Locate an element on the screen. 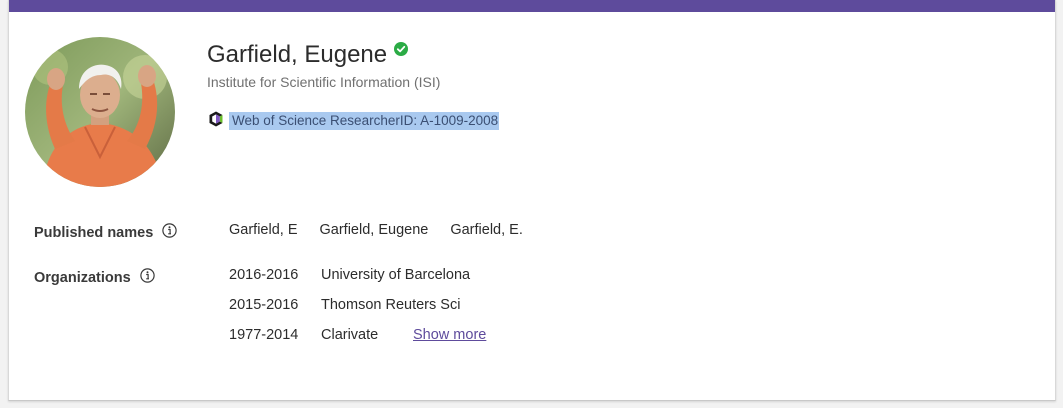 The width and height of the screenshot is (1063, 408). clarivate-logo-icon is located at coordinates (216, 121).